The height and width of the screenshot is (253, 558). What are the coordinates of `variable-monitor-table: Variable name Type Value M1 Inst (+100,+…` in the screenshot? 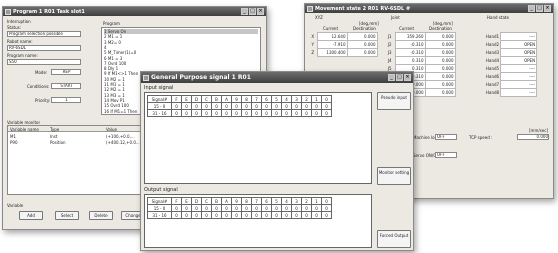 It's located at (75, 160).